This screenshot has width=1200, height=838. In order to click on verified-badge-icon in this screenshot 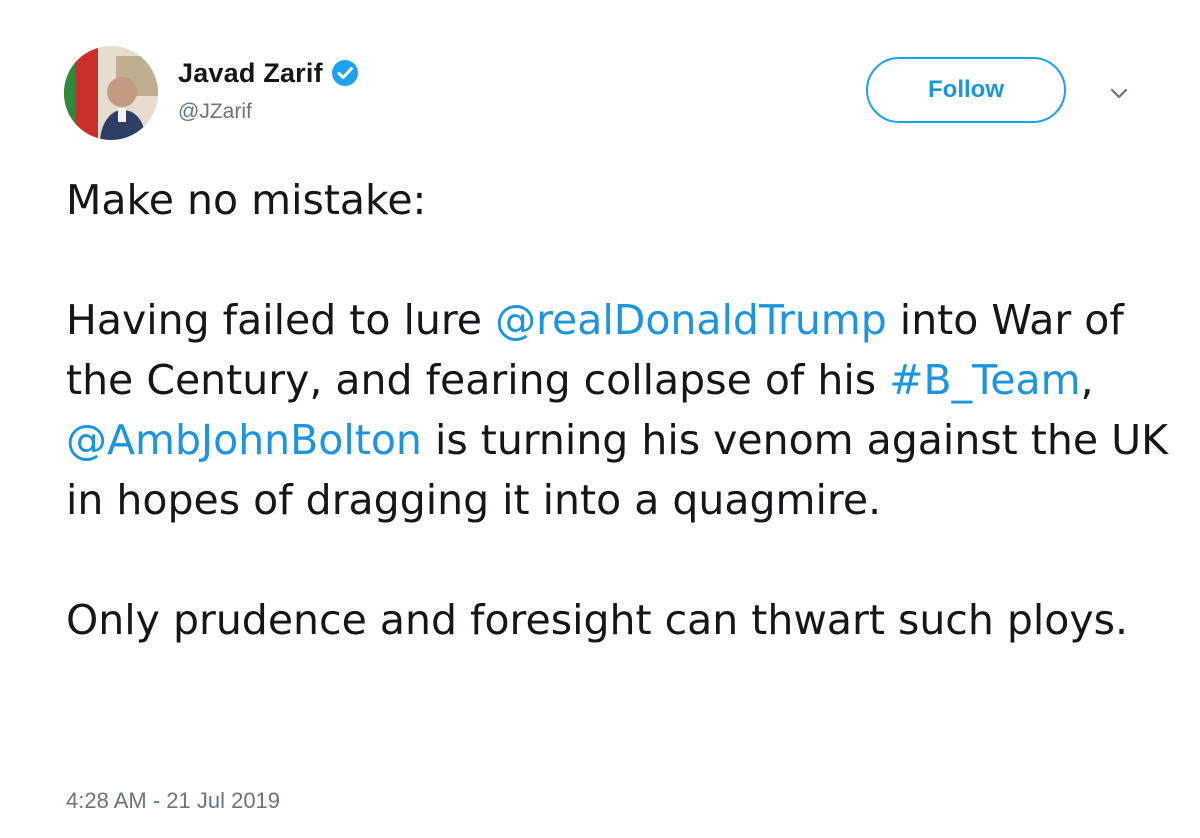, I will do `click(345, 73)`.